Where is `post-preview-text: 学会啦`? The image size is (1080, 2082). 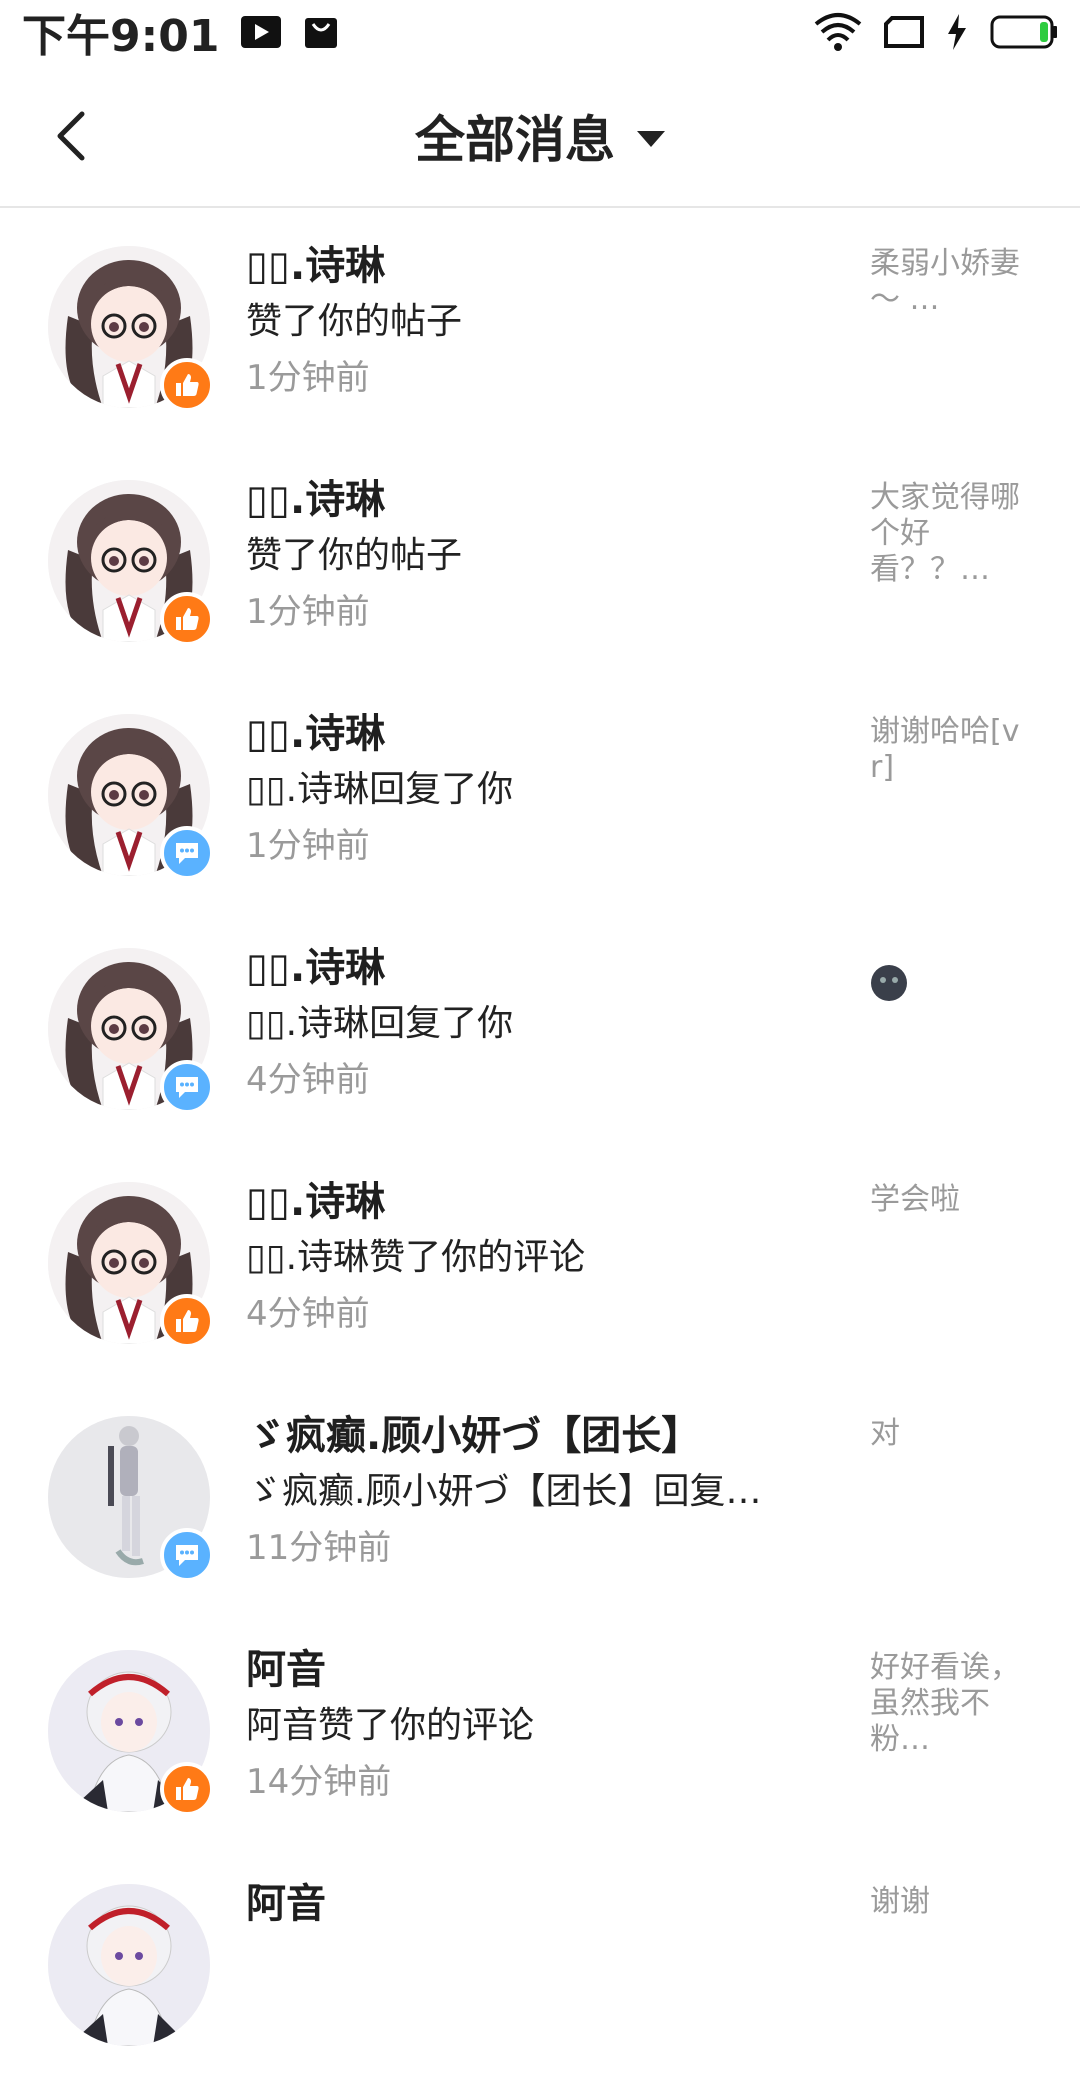
post-preview-text: 学会啦 is located at coordinates (915, 1199).